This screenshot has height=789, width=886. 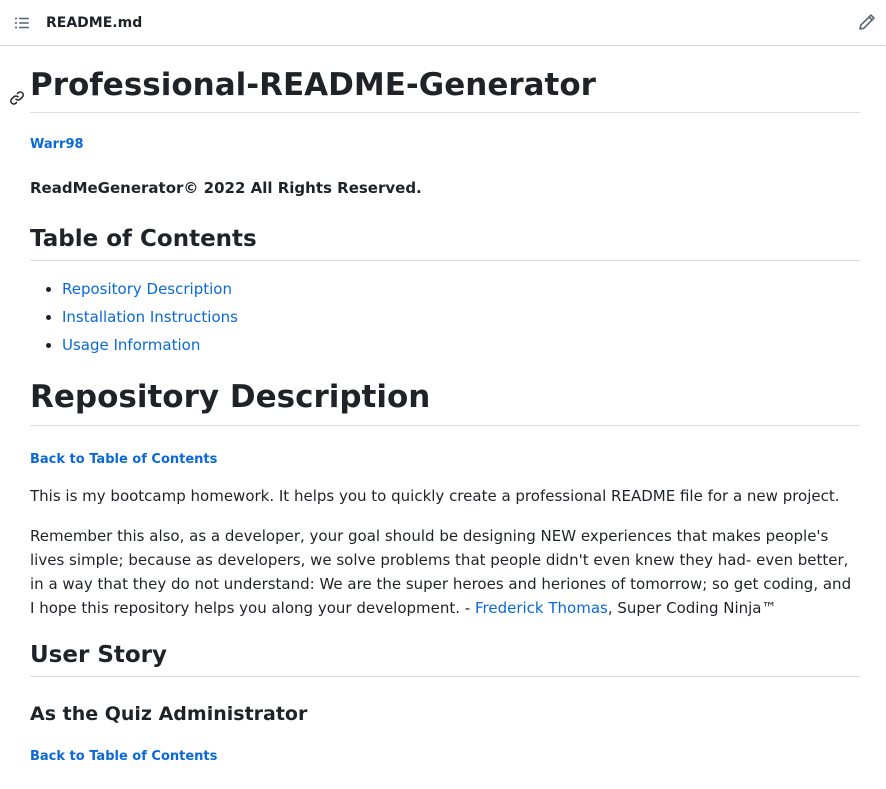 I want to click on user-story-heading: User Story, so click(x=445, y=658).